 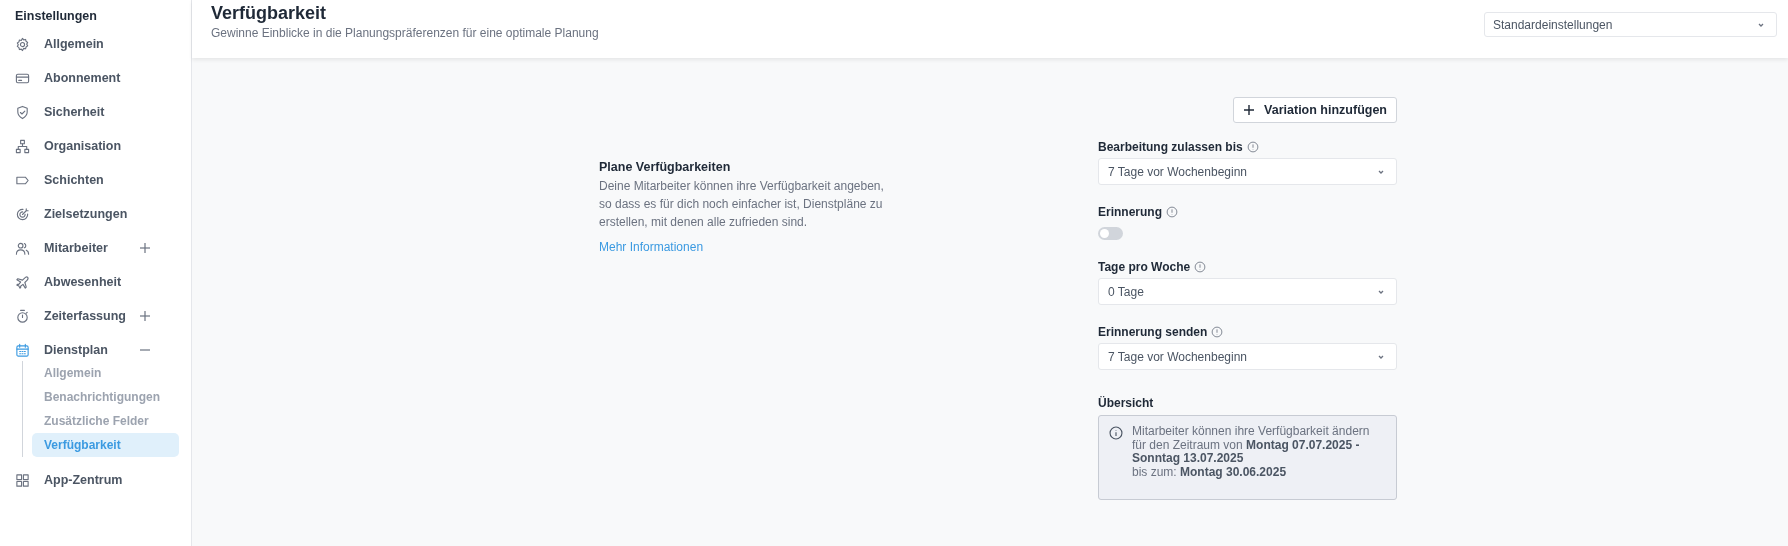 I want to click on gear-icon, so click(x=22, y=44).